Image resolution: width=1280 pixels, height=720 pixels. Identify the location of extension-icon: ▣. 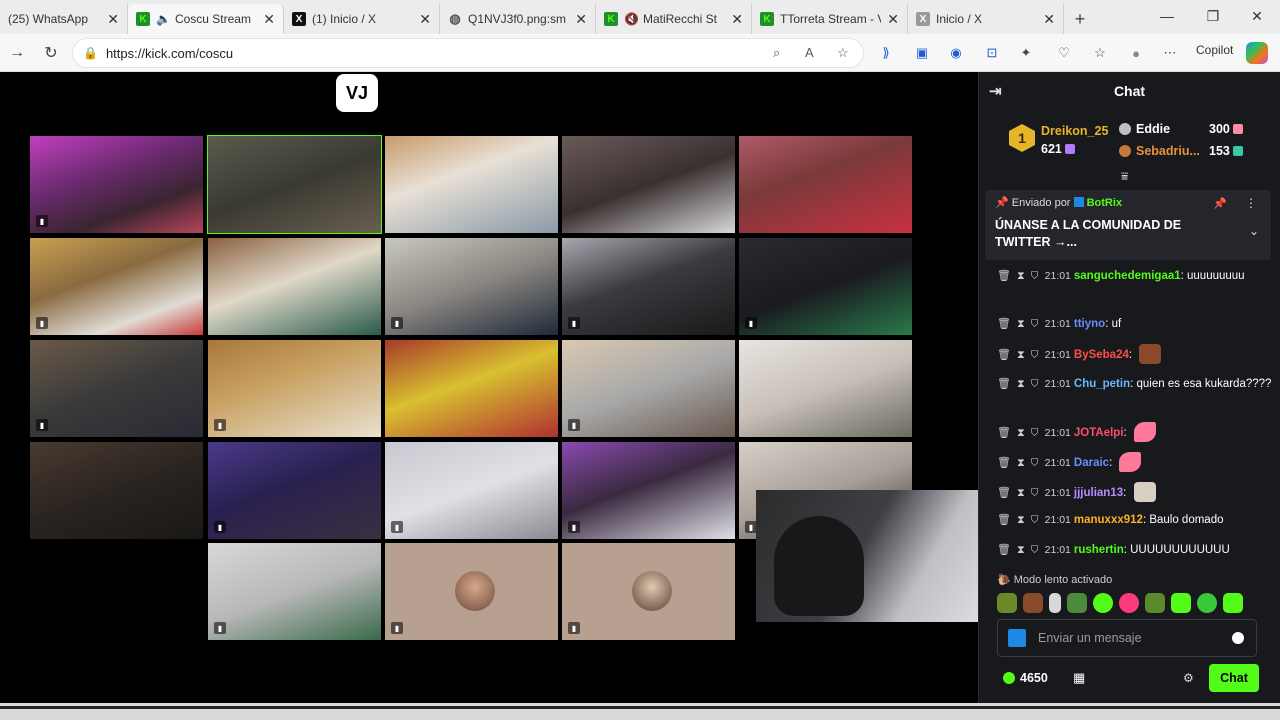
(922, 53).